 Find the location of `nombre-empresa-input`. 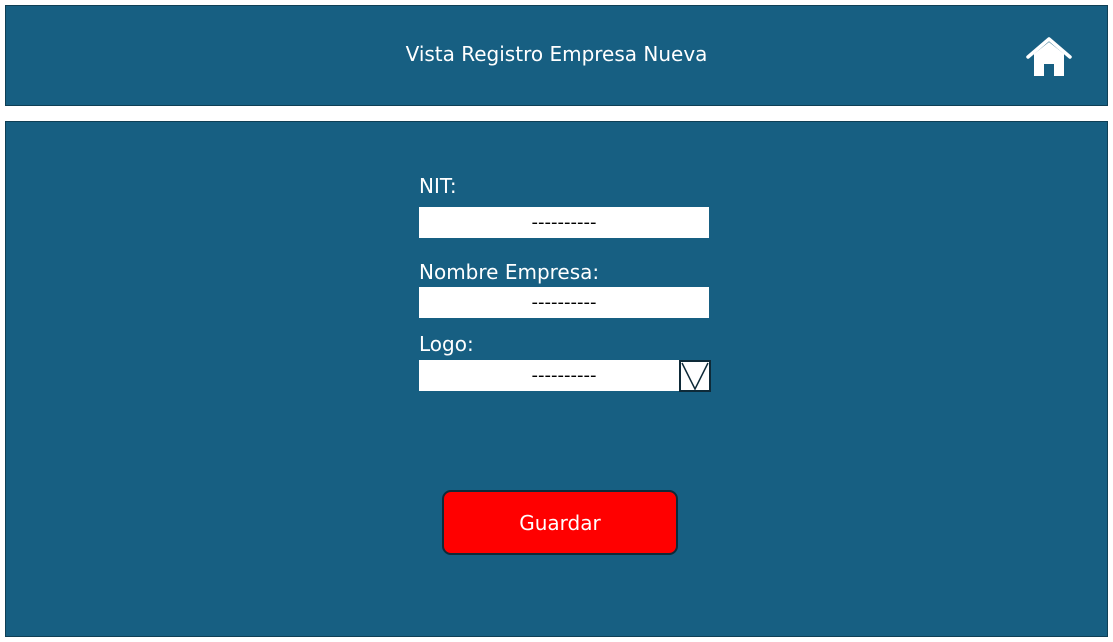

nombre-empresa-input is located at coordinates (564, 302).